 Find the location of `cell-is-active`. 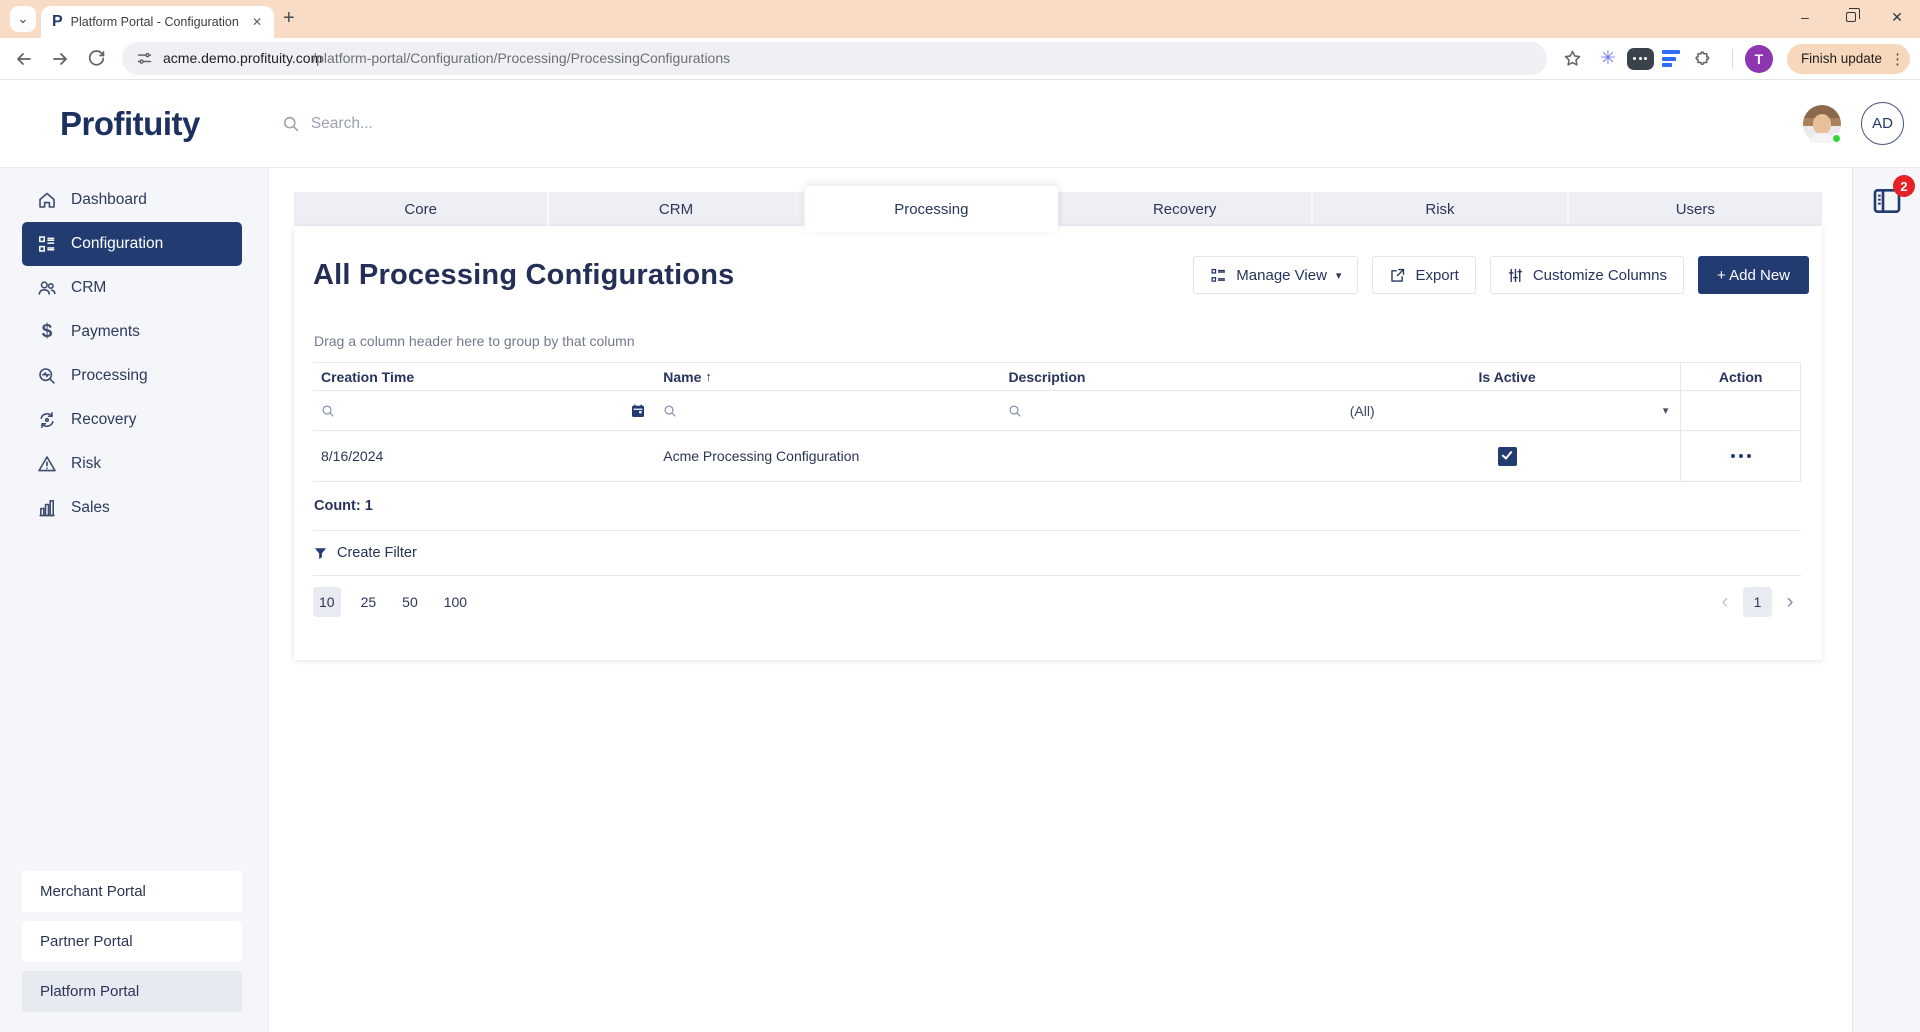

cell-is-active is located at coordinates (1507, 456).